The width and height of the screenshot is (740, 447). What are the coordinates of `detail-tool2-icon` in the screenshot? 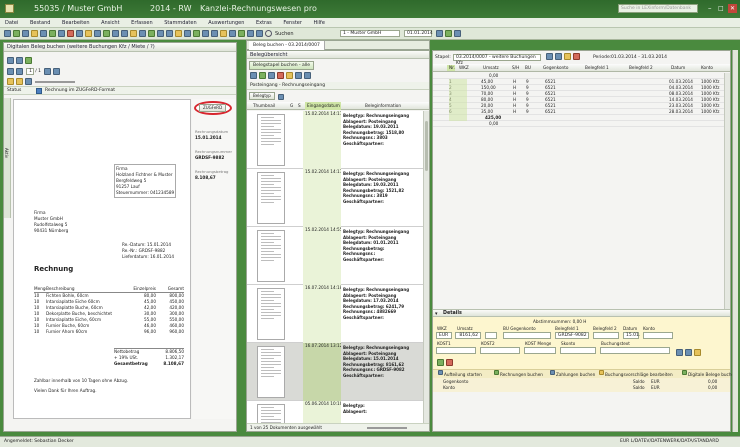 It's located at (688, 352).